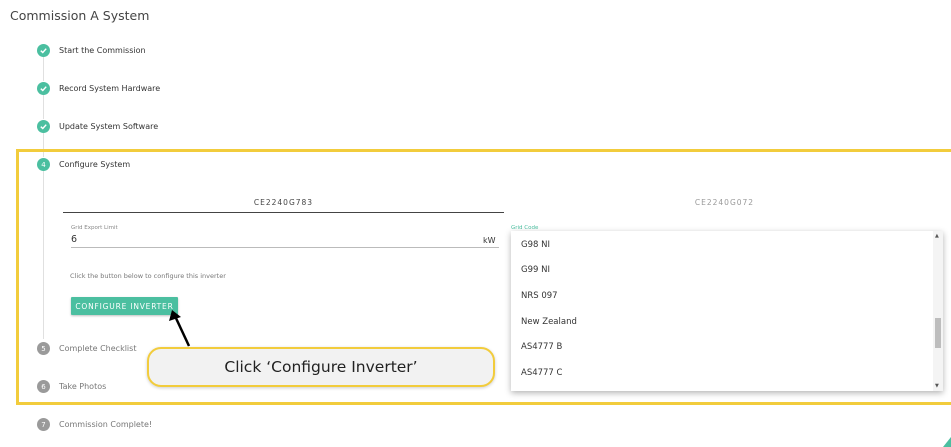 This screenshot has width=951, height=447. What do you see at coordinates (724, 202) in the screenshot?
I see `tab-inverter-2: CE2240G072` at bounding box center [724, 202].